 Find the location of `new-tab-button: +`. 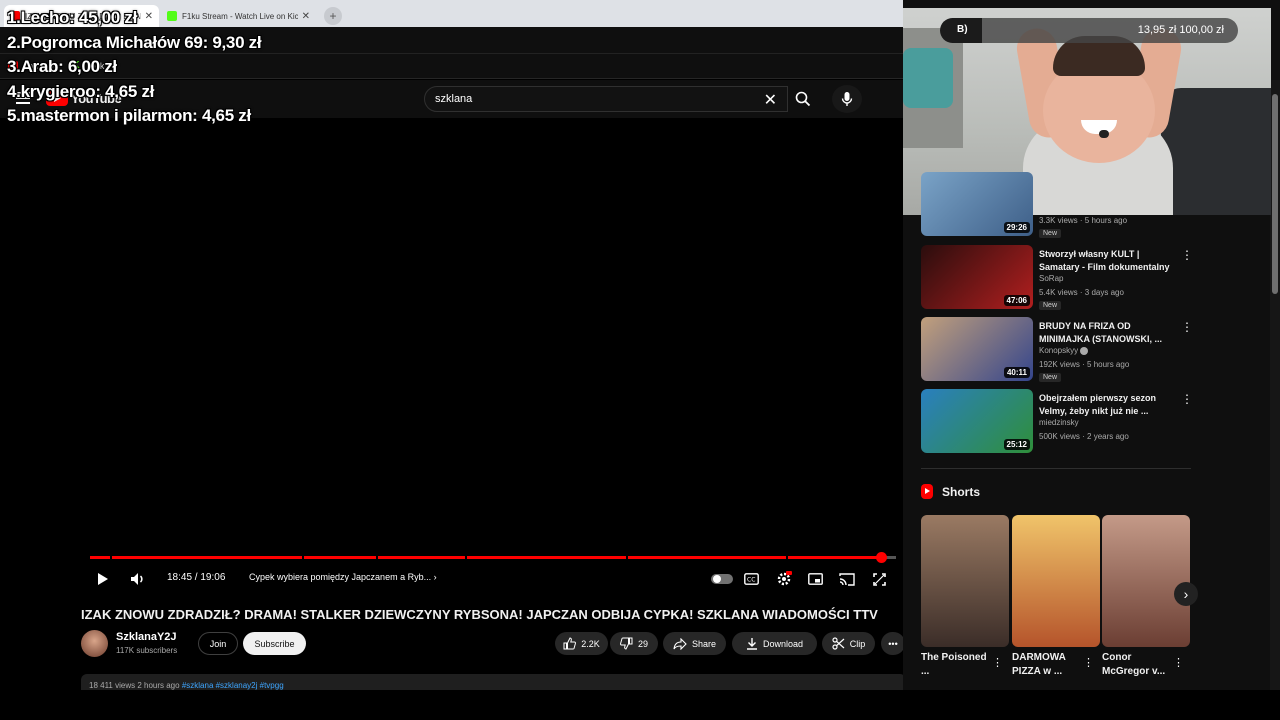

new-tab-button: + is located at coordinates (333, 16).